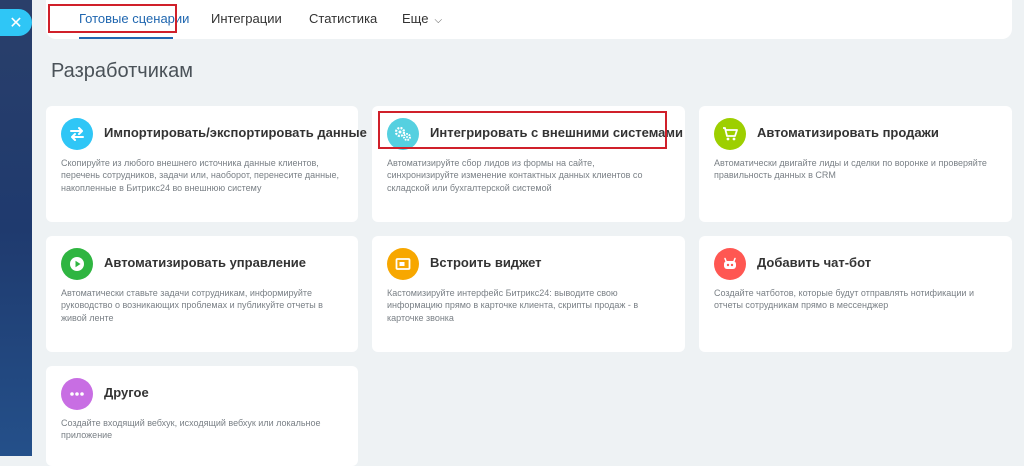 Image resolution: width=1024 pixels, height=466 pixels. Describe the element at coordinates (134, 18) in the screenshot. I see `tab-ready-scenarios: Готовые сценарии` at that location.